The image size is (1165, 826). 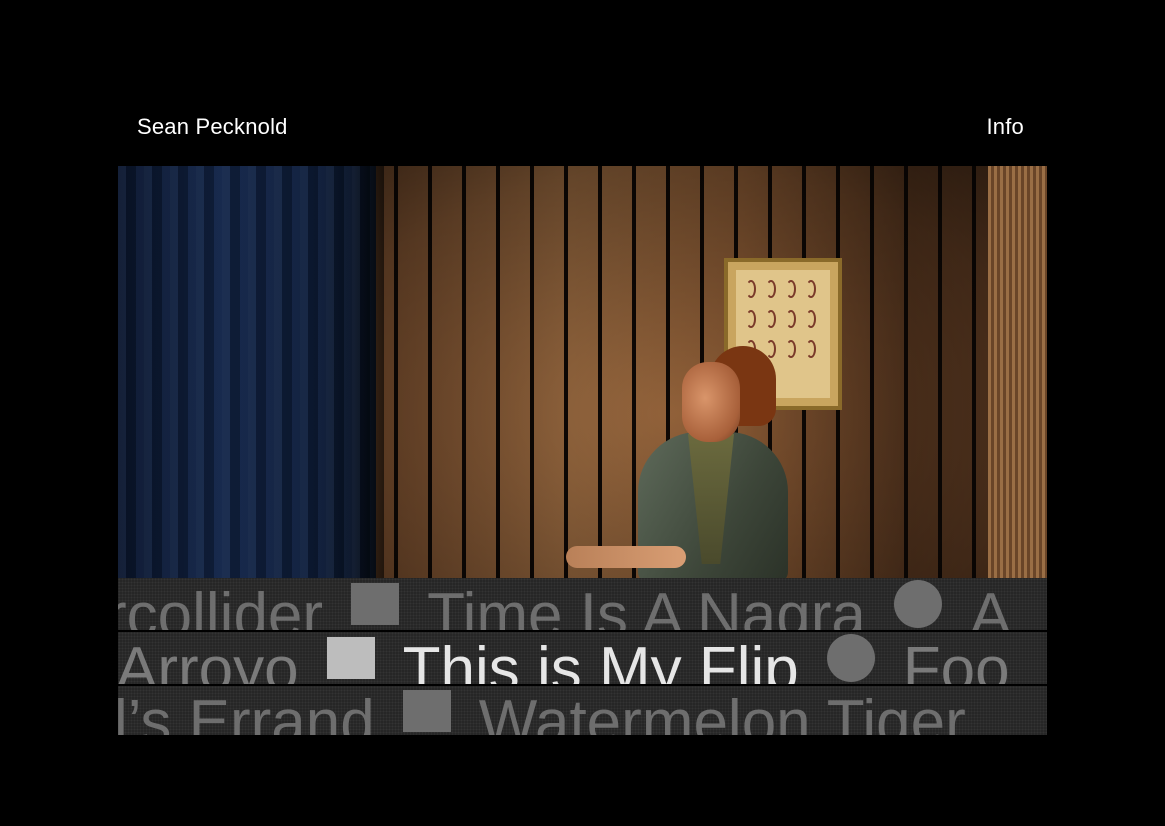 I want to click on project-link: Foo, so click(x=956, y=662).